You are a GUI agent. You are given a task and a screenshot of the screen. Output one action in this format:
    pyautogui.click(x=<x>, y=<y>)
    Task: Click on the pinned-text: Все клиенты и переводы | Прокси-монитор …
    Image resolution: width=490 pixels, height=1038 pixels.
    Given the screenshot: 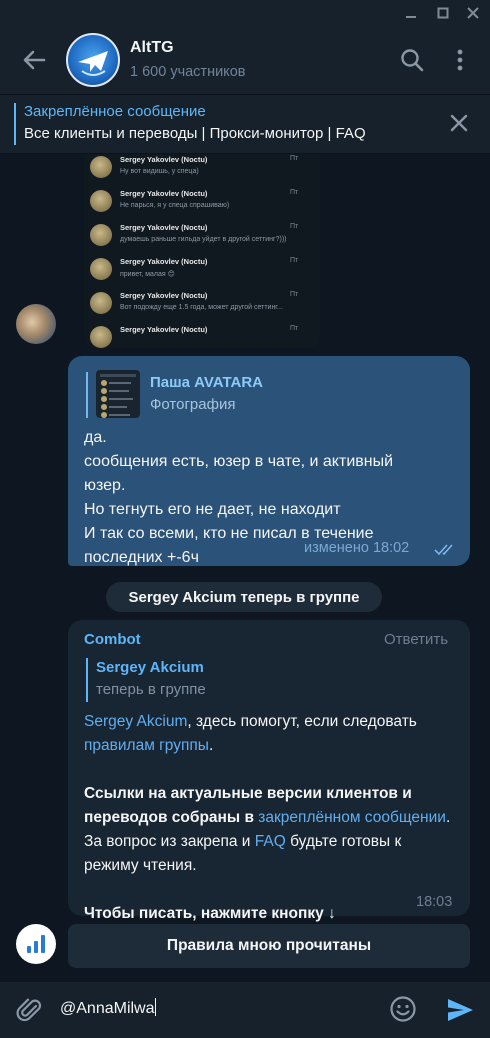 What is the action you would take?
    pyautogui.click(x=195, y=133)
    